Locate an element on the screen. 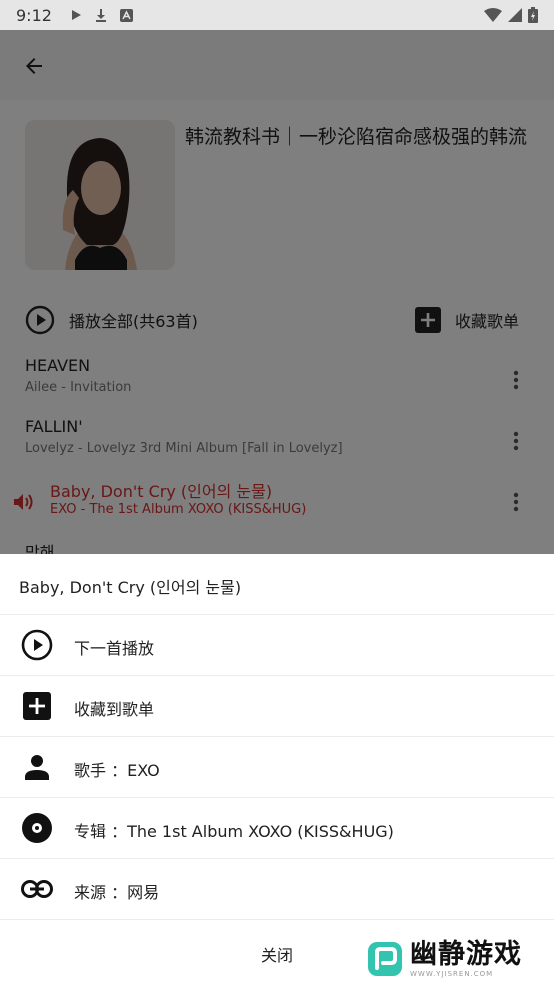 This screenshot has height=984, width=554. sheet-item-add-to-playlist: 收藏到歌单 is located at coordinates (277, 706).